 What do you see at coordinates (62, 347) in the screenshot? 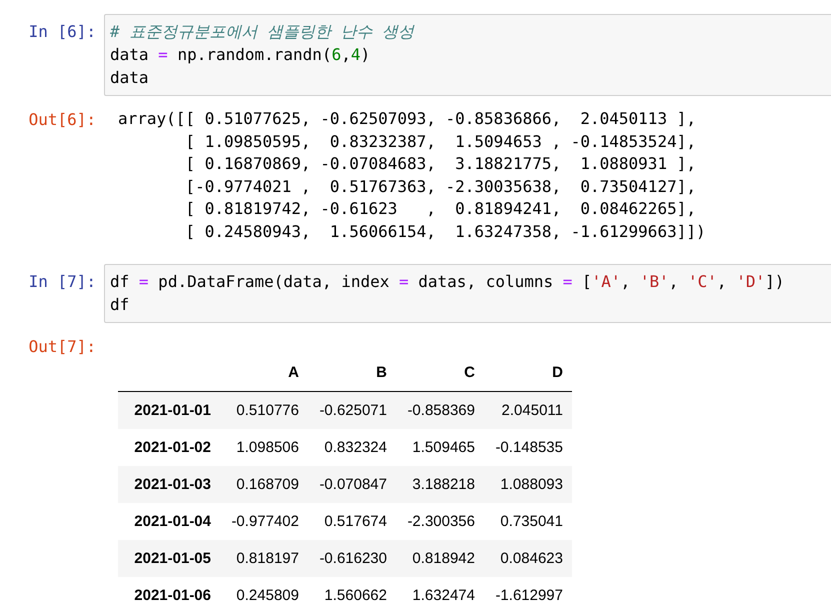
I see `output-prompt: Out[7]:` at bounding box center [62, 347].